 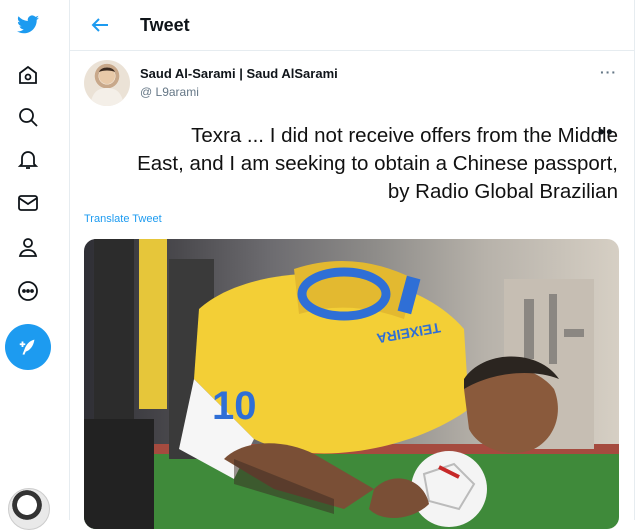 What do you see at coordinates (165, 25) in the screenshot?
I see `page-title: Tweet` at bounding box center [165, 25].